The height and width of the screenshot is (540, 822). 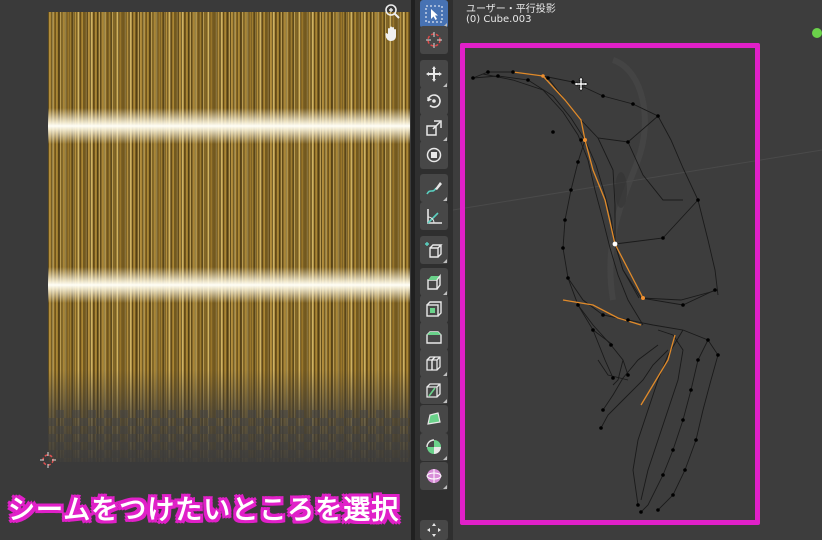 I want to click on cursor-arrow-icon, so click(x=434, y=14).